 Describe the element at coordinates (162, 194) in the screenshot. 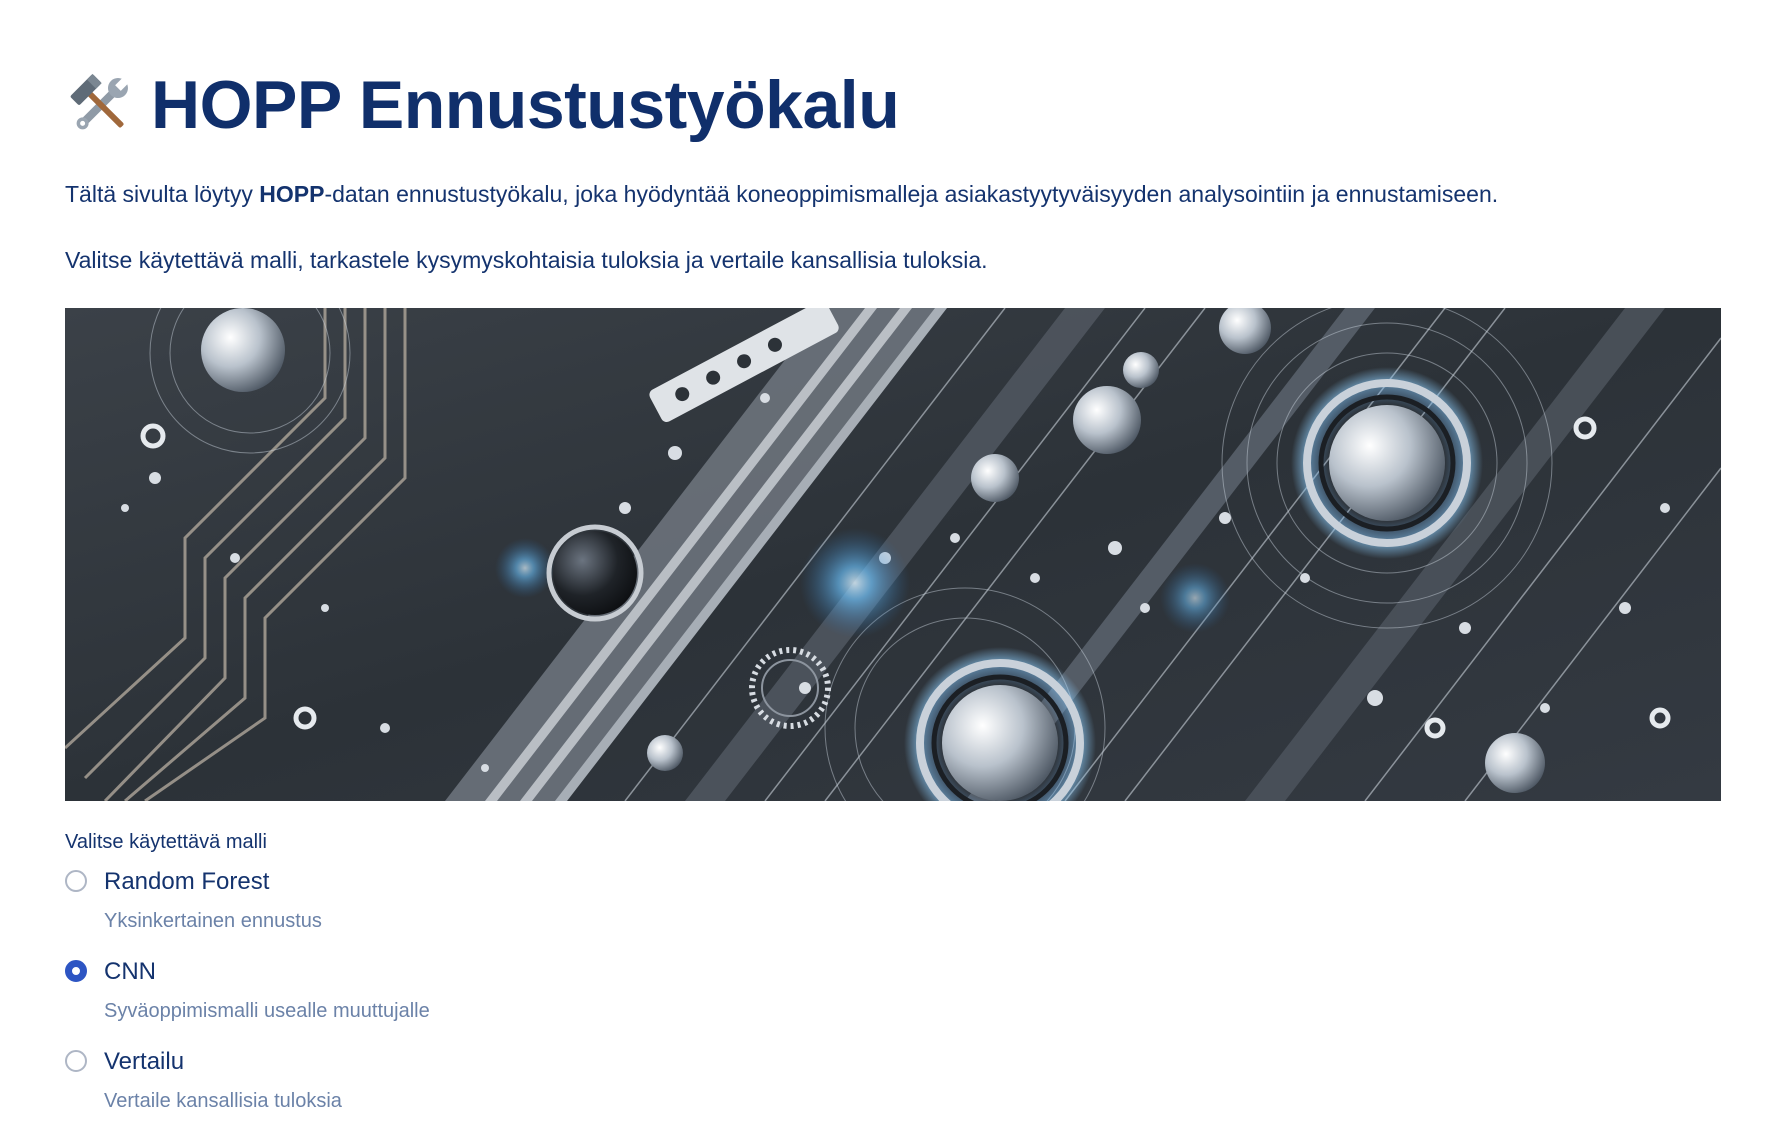

I see `intro-text-start: Tältä sivulta löytyy` at that location.